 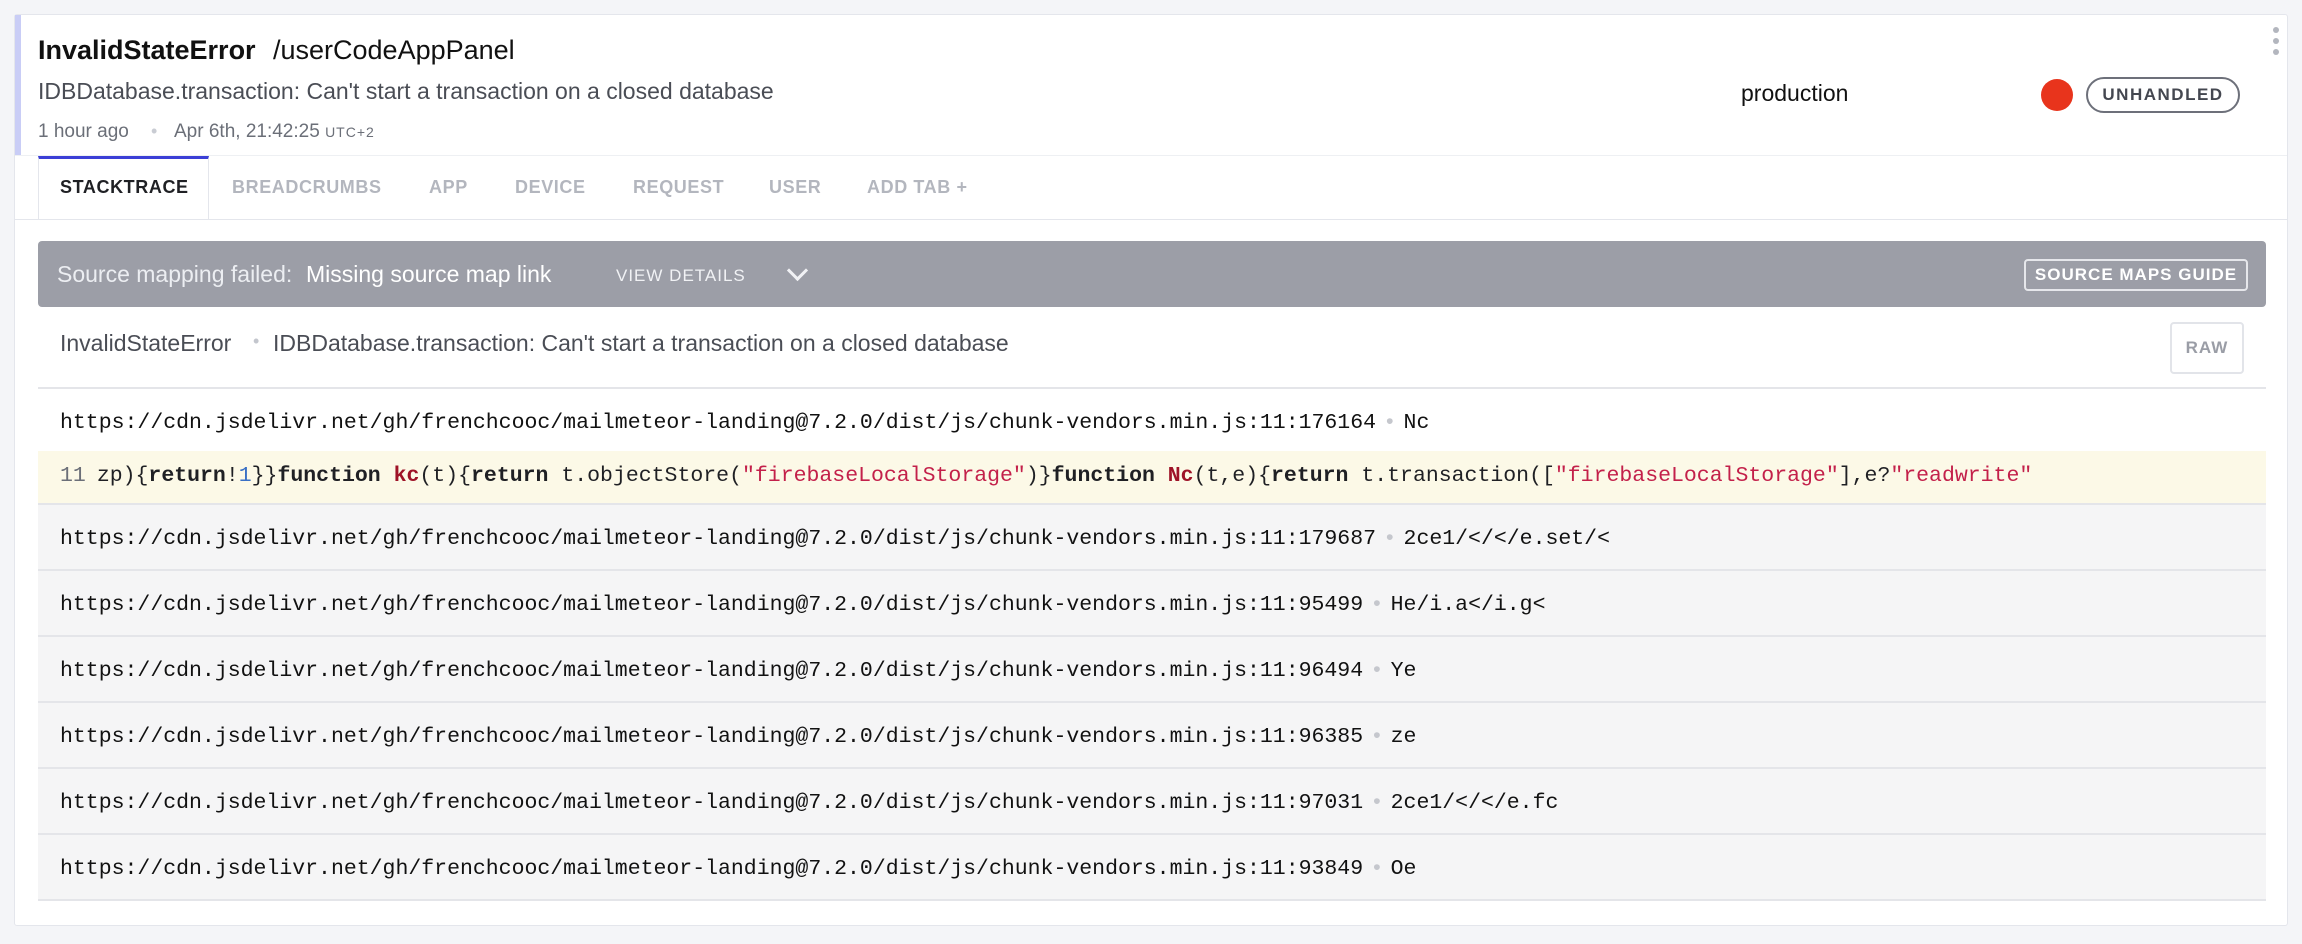 What do you see at coordinates (232, 476) in the screenshot?
I see `code-token: !` at bounding box center [232, 476].